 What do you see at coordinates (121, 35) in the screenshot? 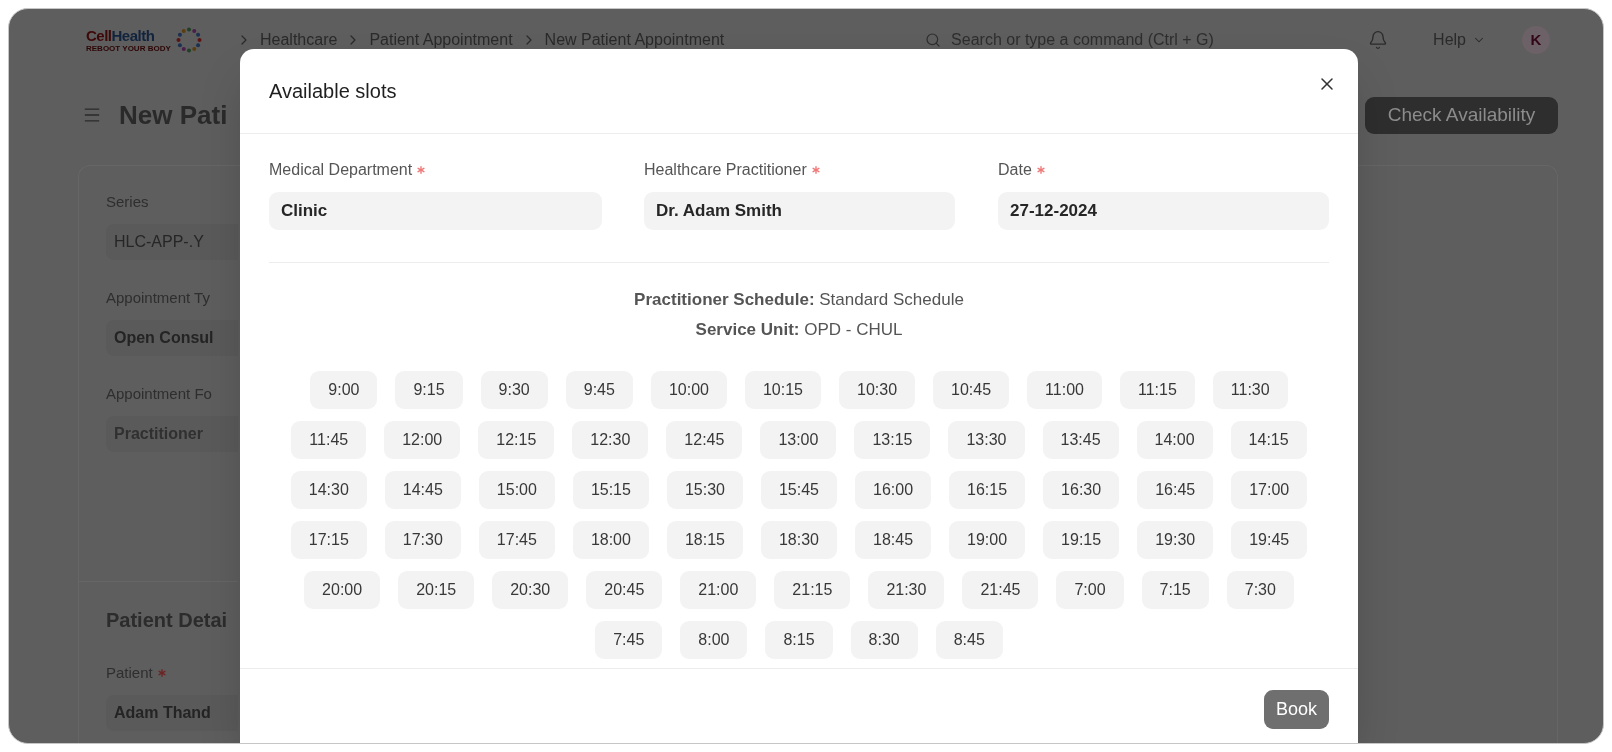
I see `logo-text: CellHealth` at bounding box center [121, 35].